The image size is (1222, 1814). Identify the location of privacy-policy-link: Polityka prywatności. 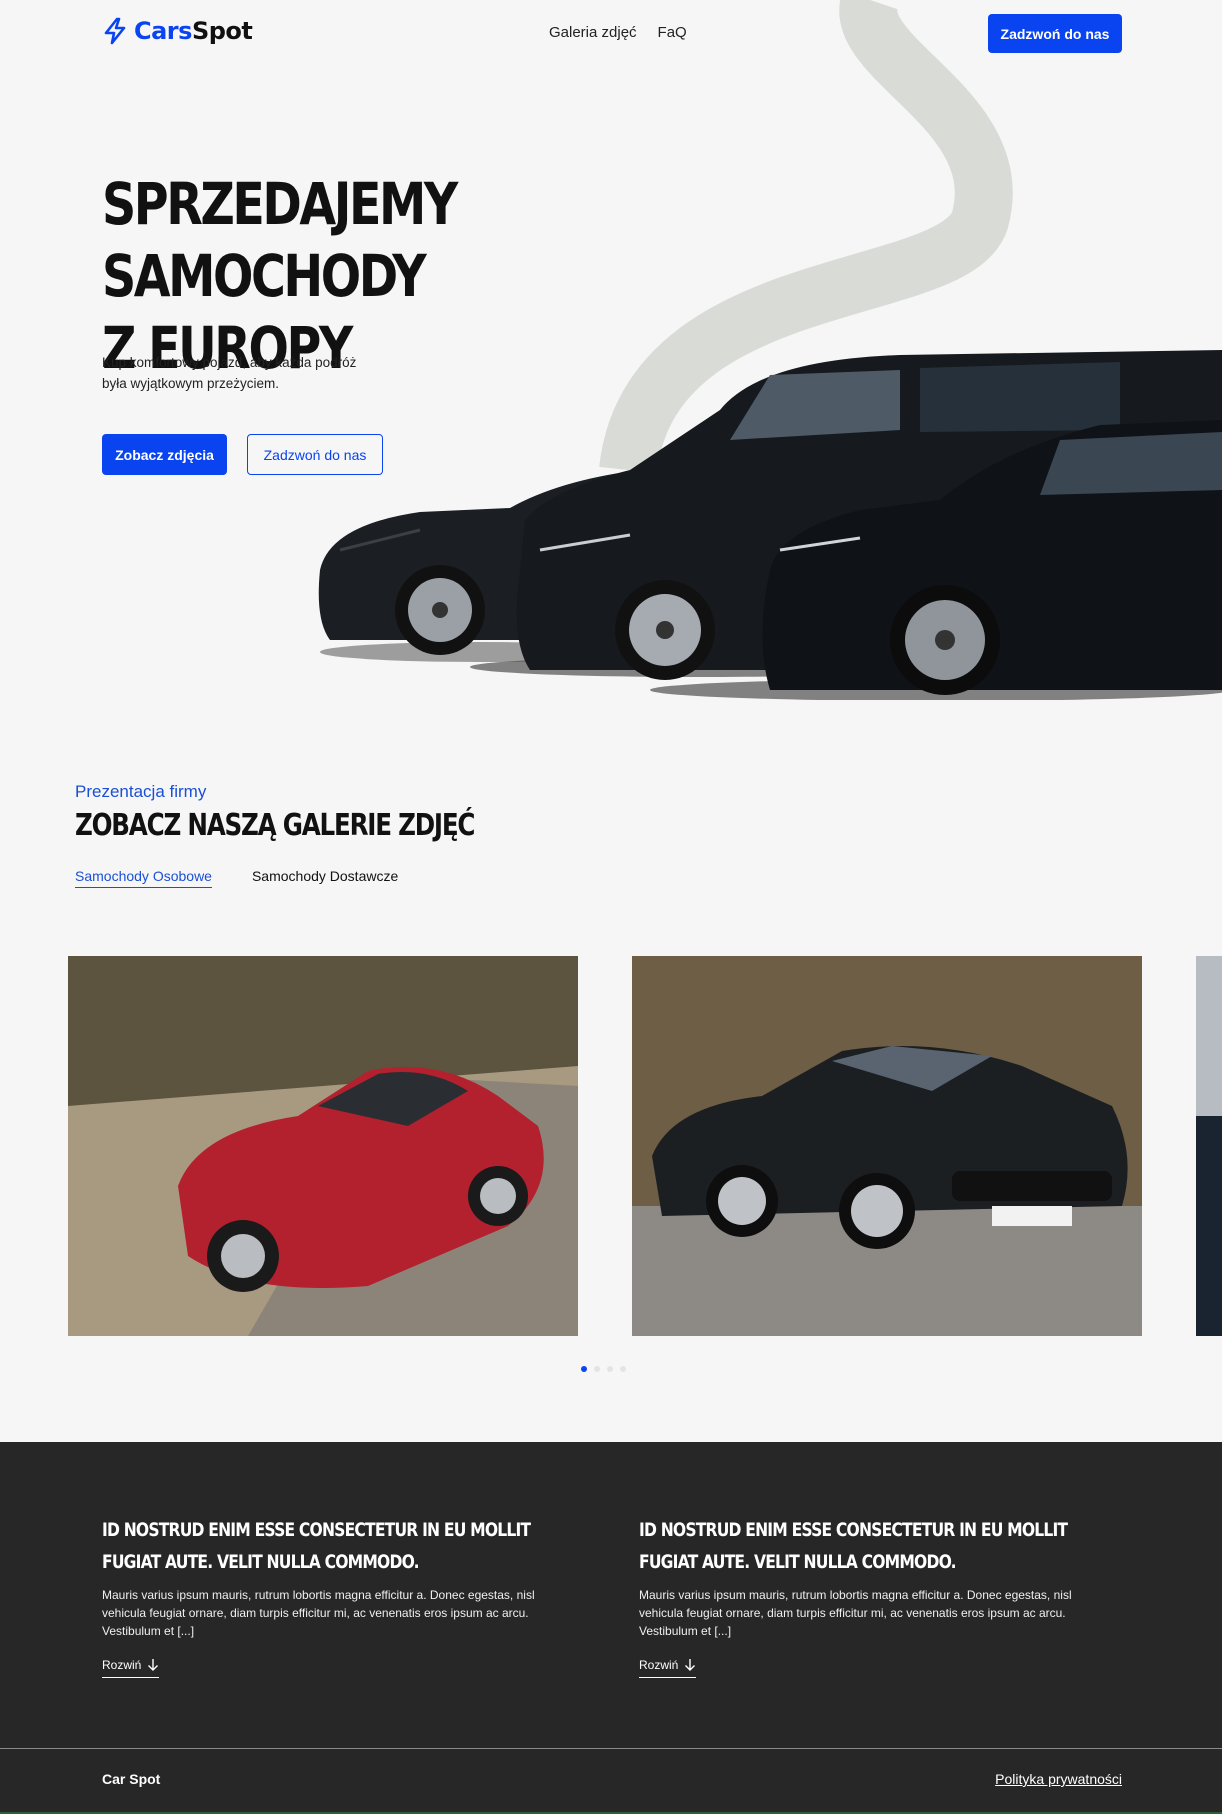
(1058, 1779).